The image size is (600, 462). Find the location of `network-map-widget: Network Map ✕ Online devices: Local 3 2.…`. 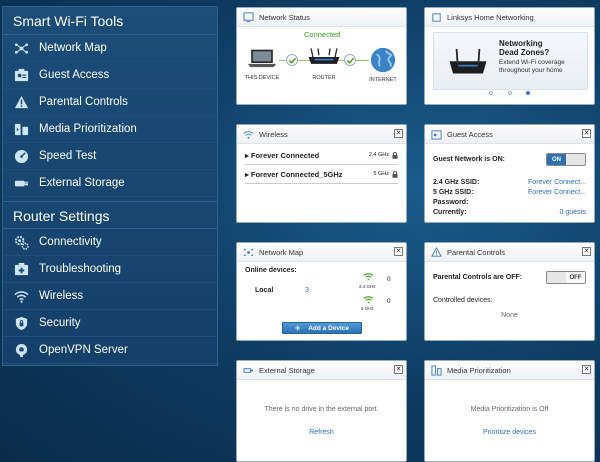

network-map-widget: Network Map ✕ Online devices: Local 3 2.… is located at coordinates (321, 291).